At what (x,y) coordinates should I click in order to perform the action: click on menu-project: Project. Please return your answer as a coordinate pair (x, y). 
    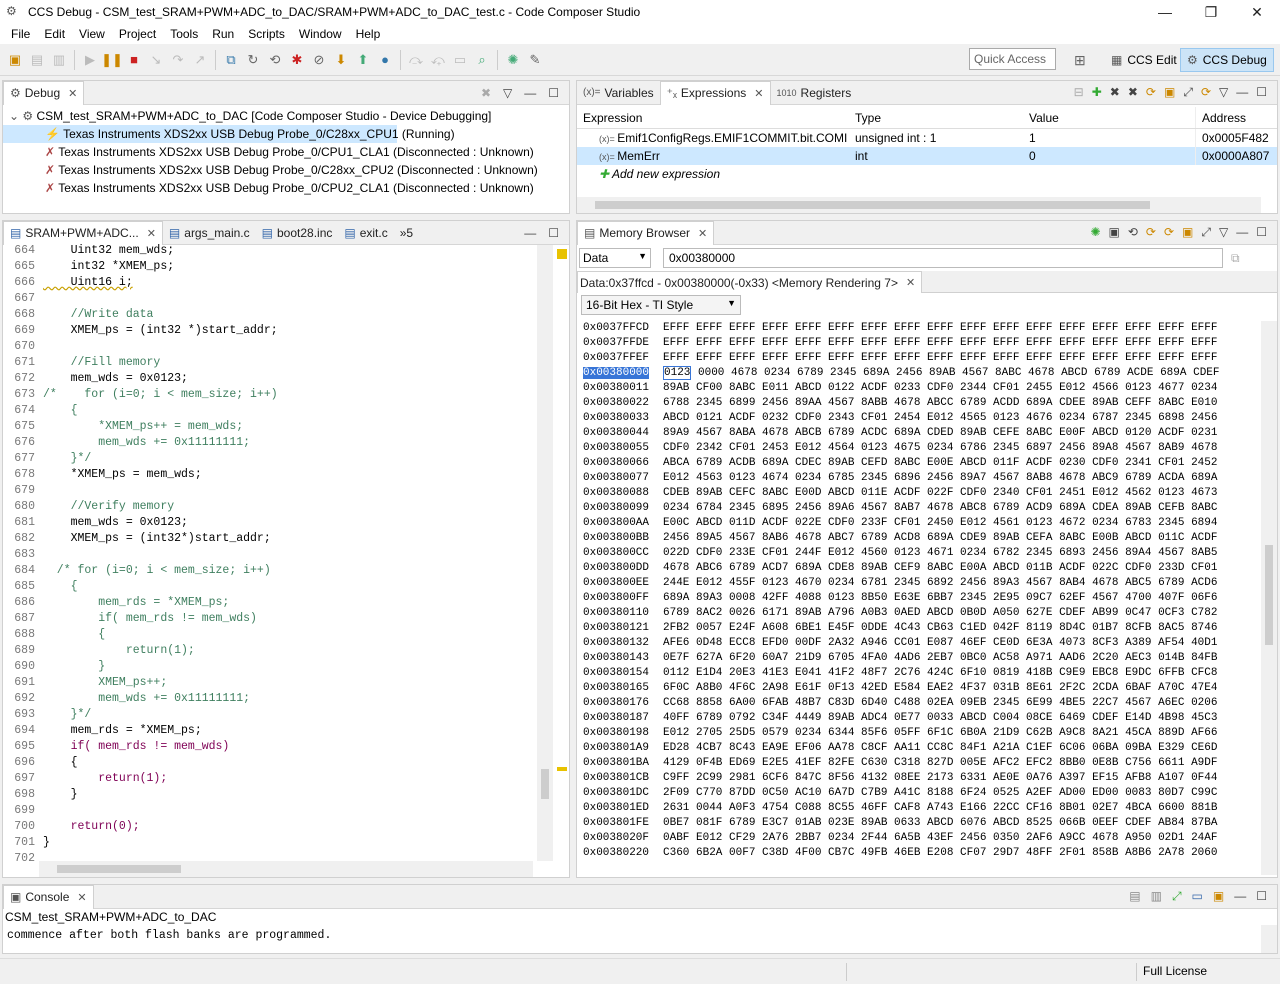
    Looking at the image, I should click on (137, 34).